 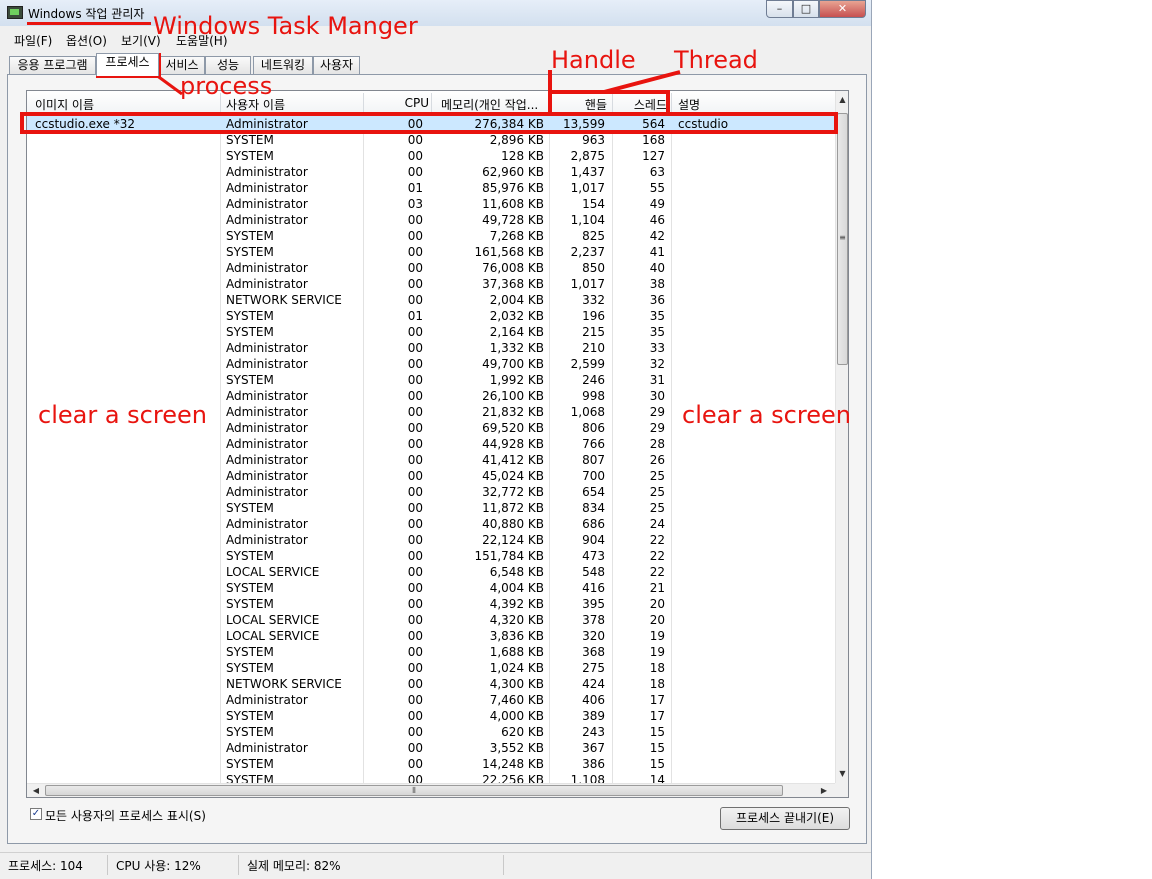 I want to click on vertical-scroll-thumb: ≡, so click(x=842, y=239).